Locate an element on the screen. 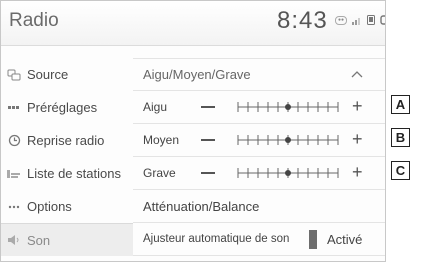 This screenshot has width=425, height=262. app-title: Radio is located at coordinates (34, 20).